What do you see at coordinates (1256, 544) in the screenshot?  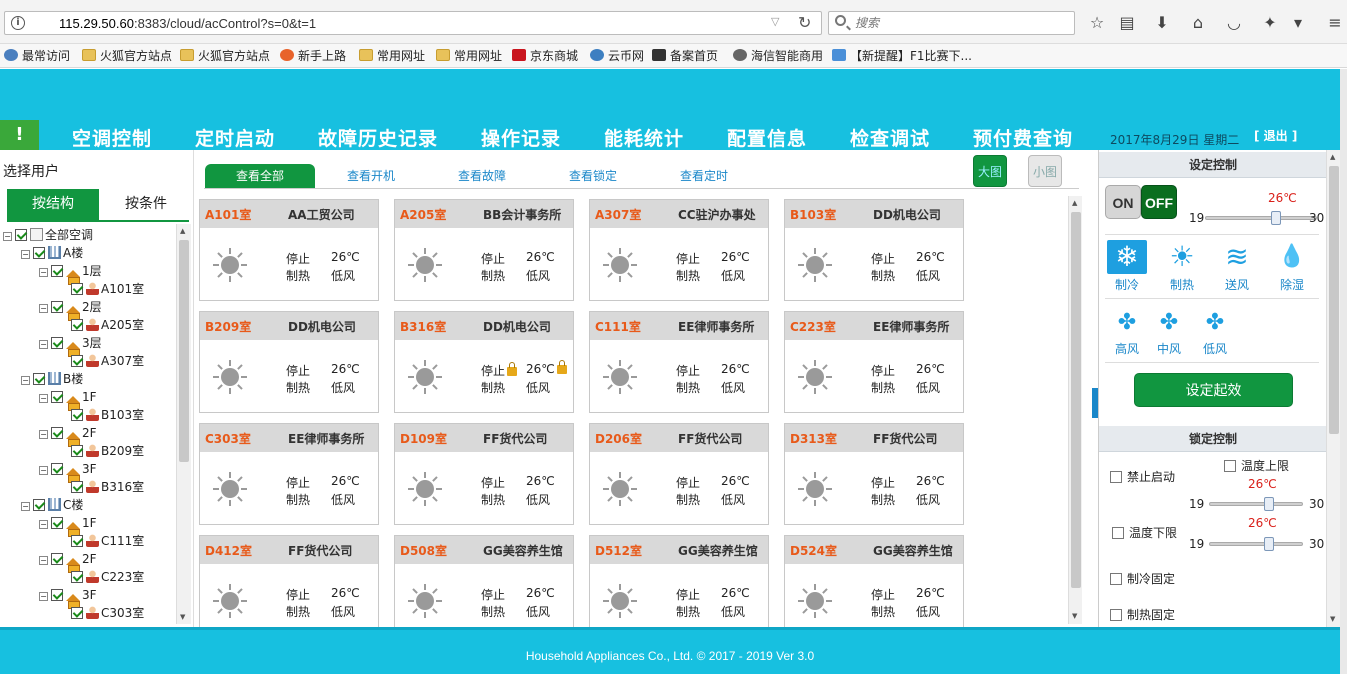 I see `lower-temp-slider` at bounding box center [1256, 544].